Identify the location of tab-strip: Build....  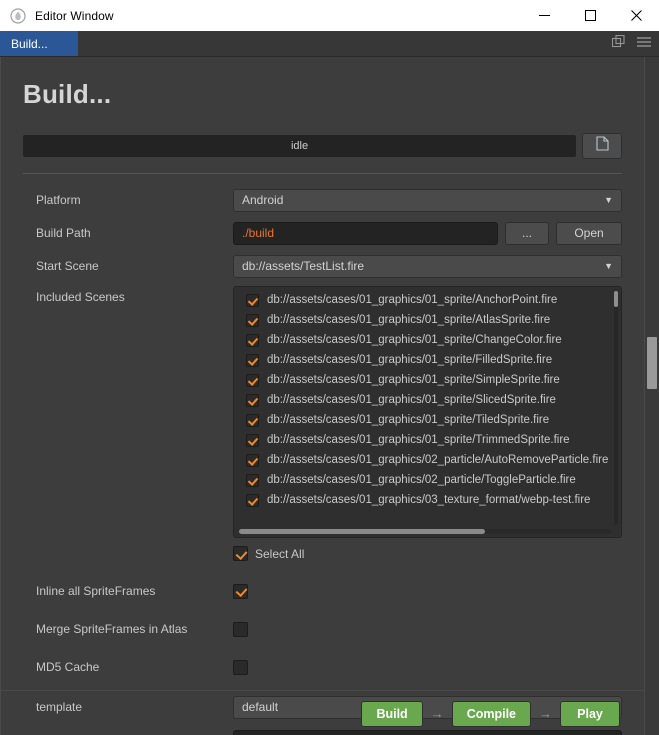
(329, 44).